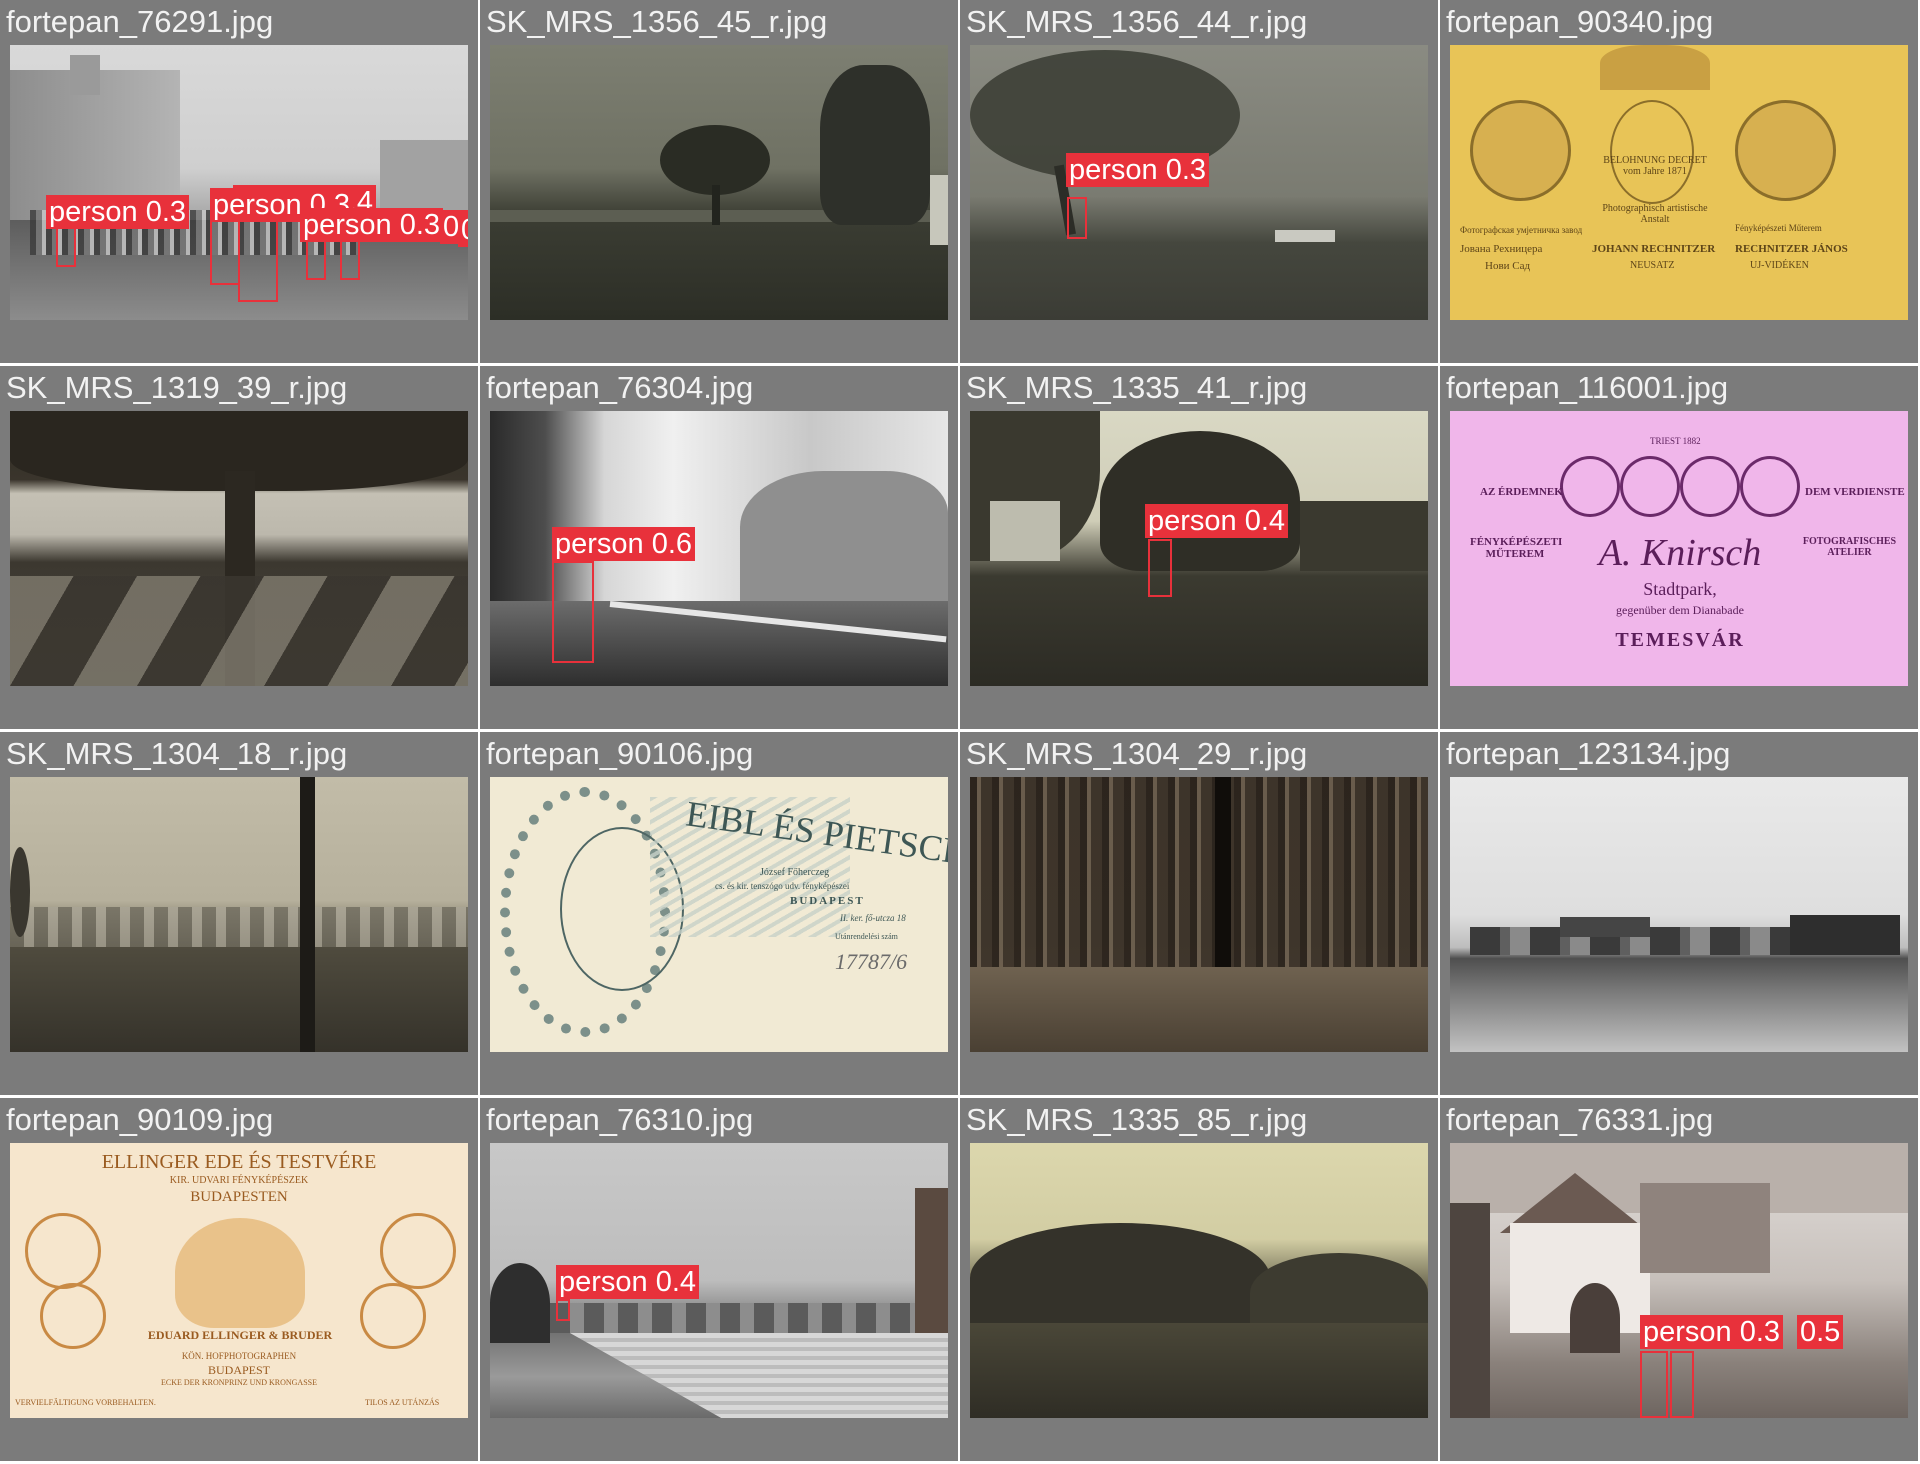 Image resolution: width=1920 pixels, height=1464 pixels. Describe the element at coordinates (1820, 1332) in the screenshot. I see `detection-label: 0.5` at that location.